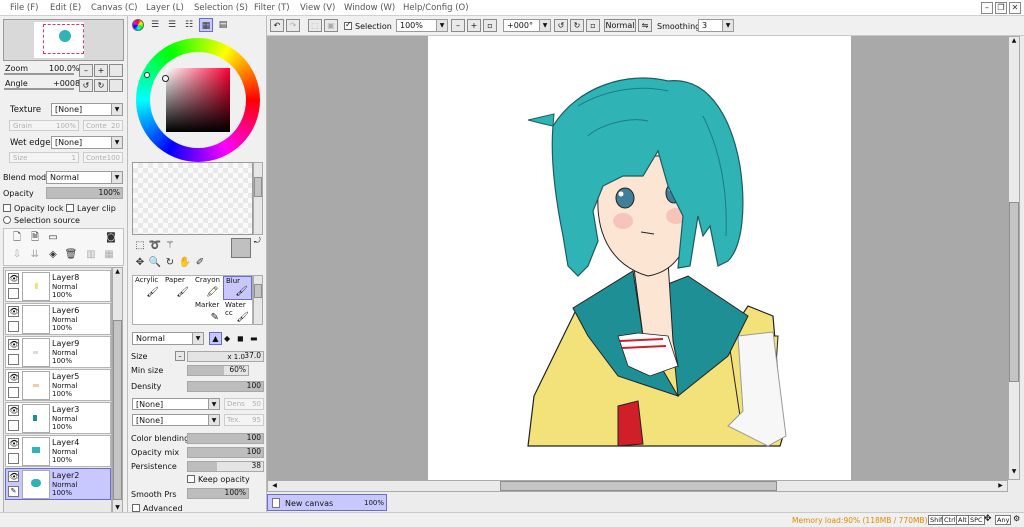 The height and width of the screenshot is (527, 1024). Describe the element at coordinates (70, 208) in the screenshot. I see `layer-clip-checkbox` at that location.